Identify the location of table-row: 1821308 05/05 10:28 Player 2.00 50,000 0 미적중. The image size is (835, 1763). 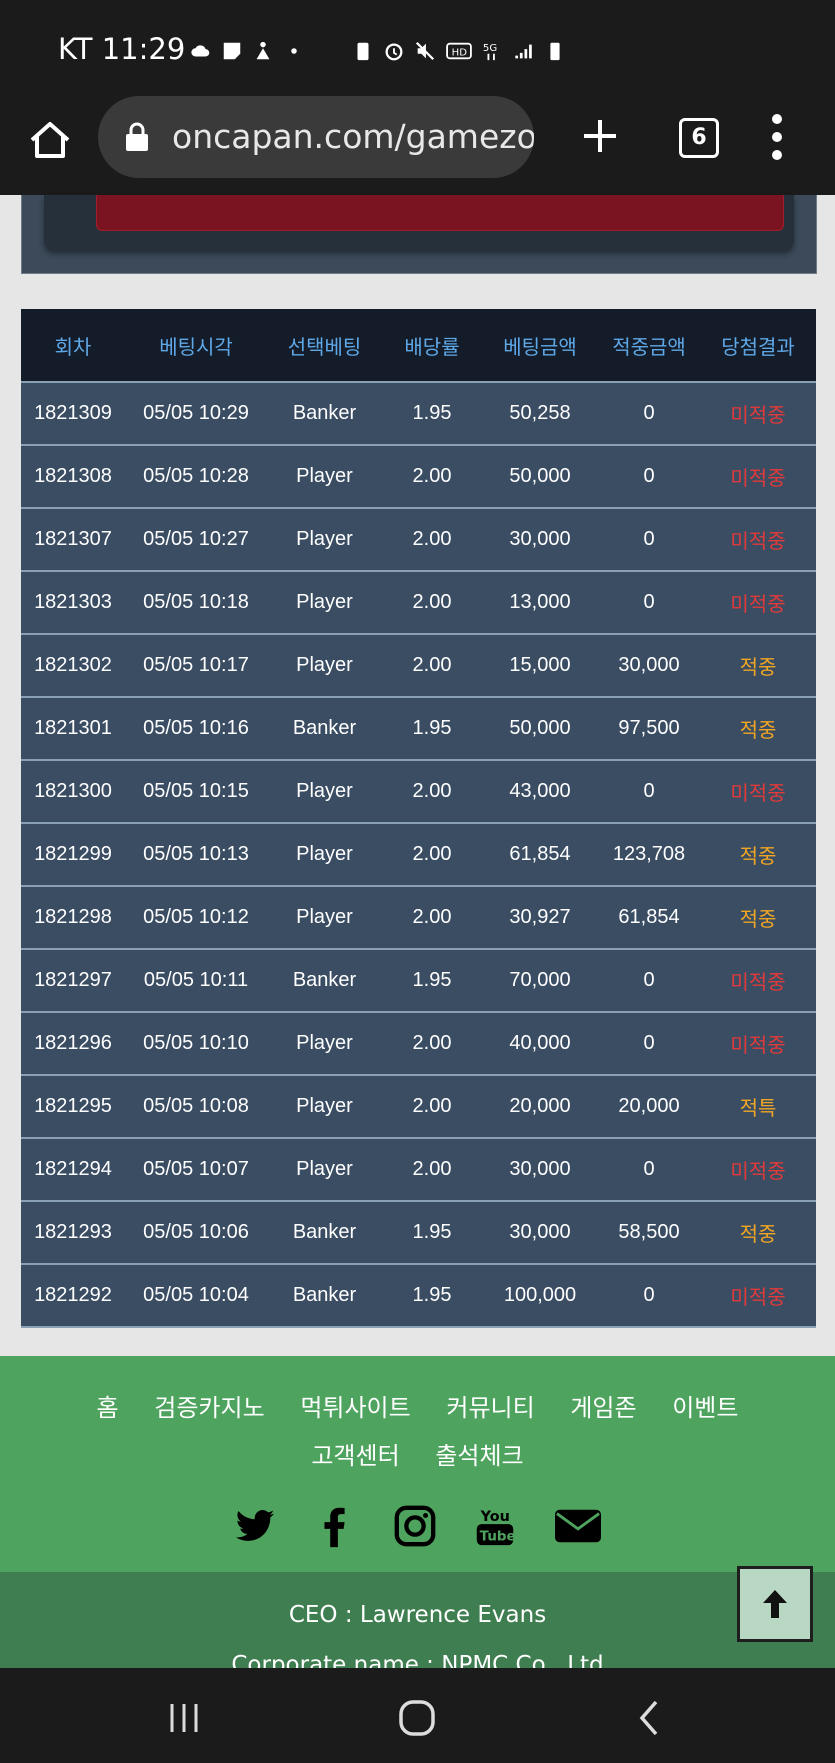
(418, 477).